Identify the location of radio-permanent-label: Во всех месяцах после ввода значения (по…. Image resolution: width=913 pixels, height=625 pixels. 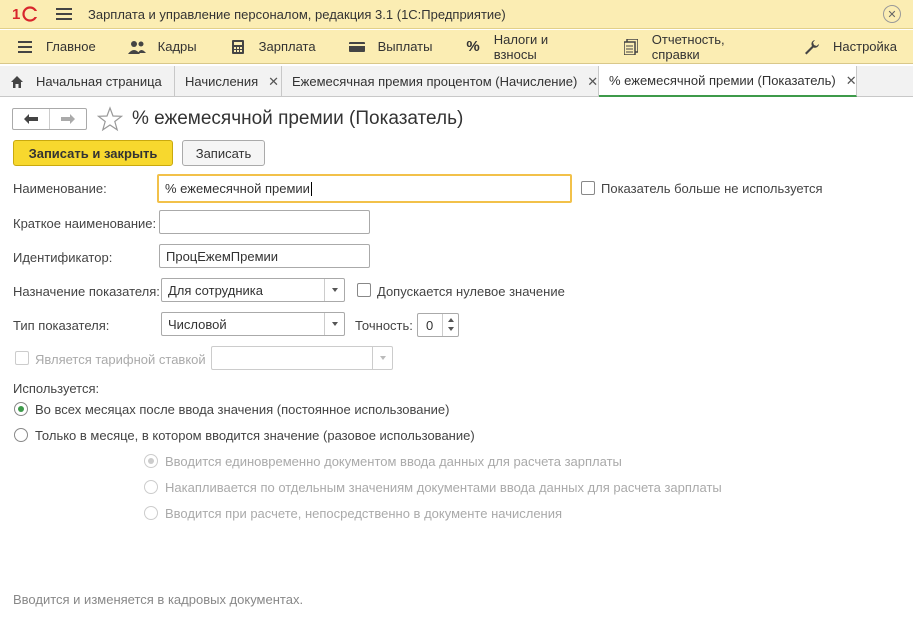
(242, 409).